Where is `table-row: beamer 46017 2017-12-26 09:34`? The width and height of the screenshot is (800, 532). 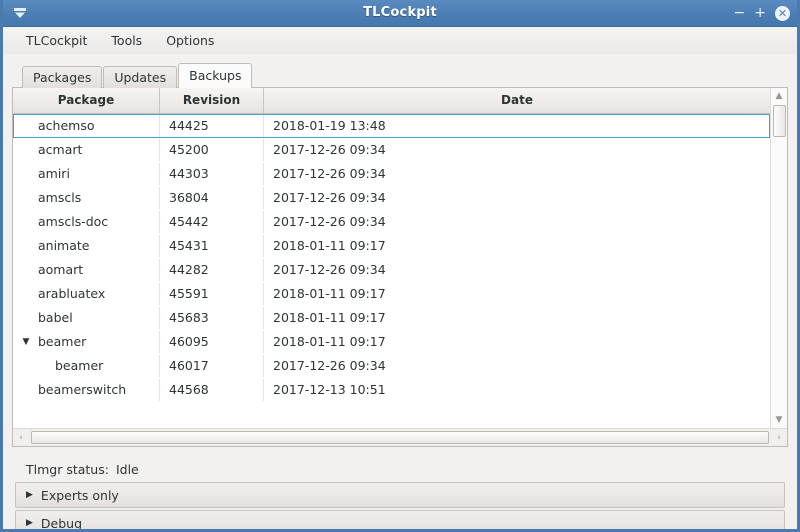 table-row: beamer 46017 2017-12-26 09:34 is located at coordinates (391, 366).